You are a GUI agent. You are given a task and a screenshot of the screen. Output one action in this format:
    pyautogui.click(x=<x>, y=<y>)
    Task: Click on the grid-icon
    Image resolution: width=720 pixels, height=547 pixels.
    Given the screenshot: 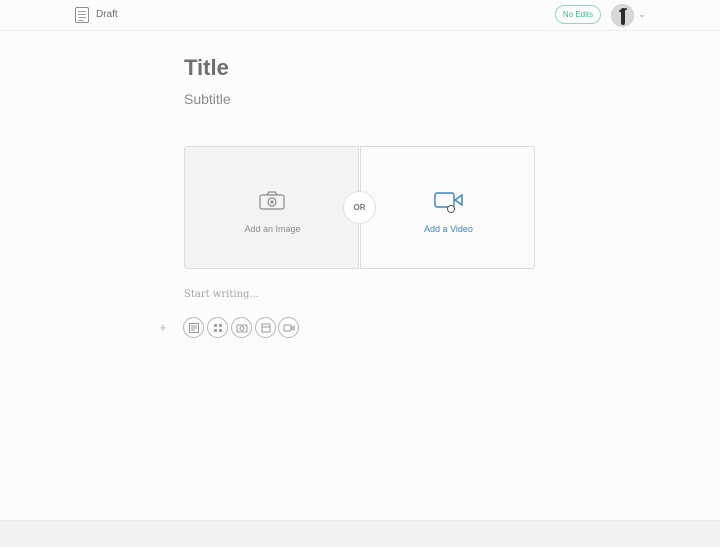 What is the action you would take?
    pyautogui.click(x=218, y=328)
    